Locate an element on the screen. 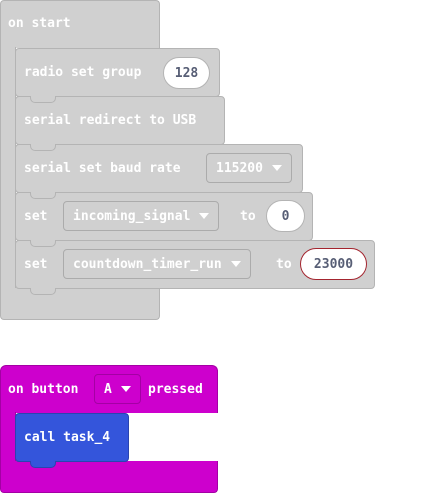 The height and width of the screenshot is (493, 426). on-start-label: on start is located at coordinates (39, 23).